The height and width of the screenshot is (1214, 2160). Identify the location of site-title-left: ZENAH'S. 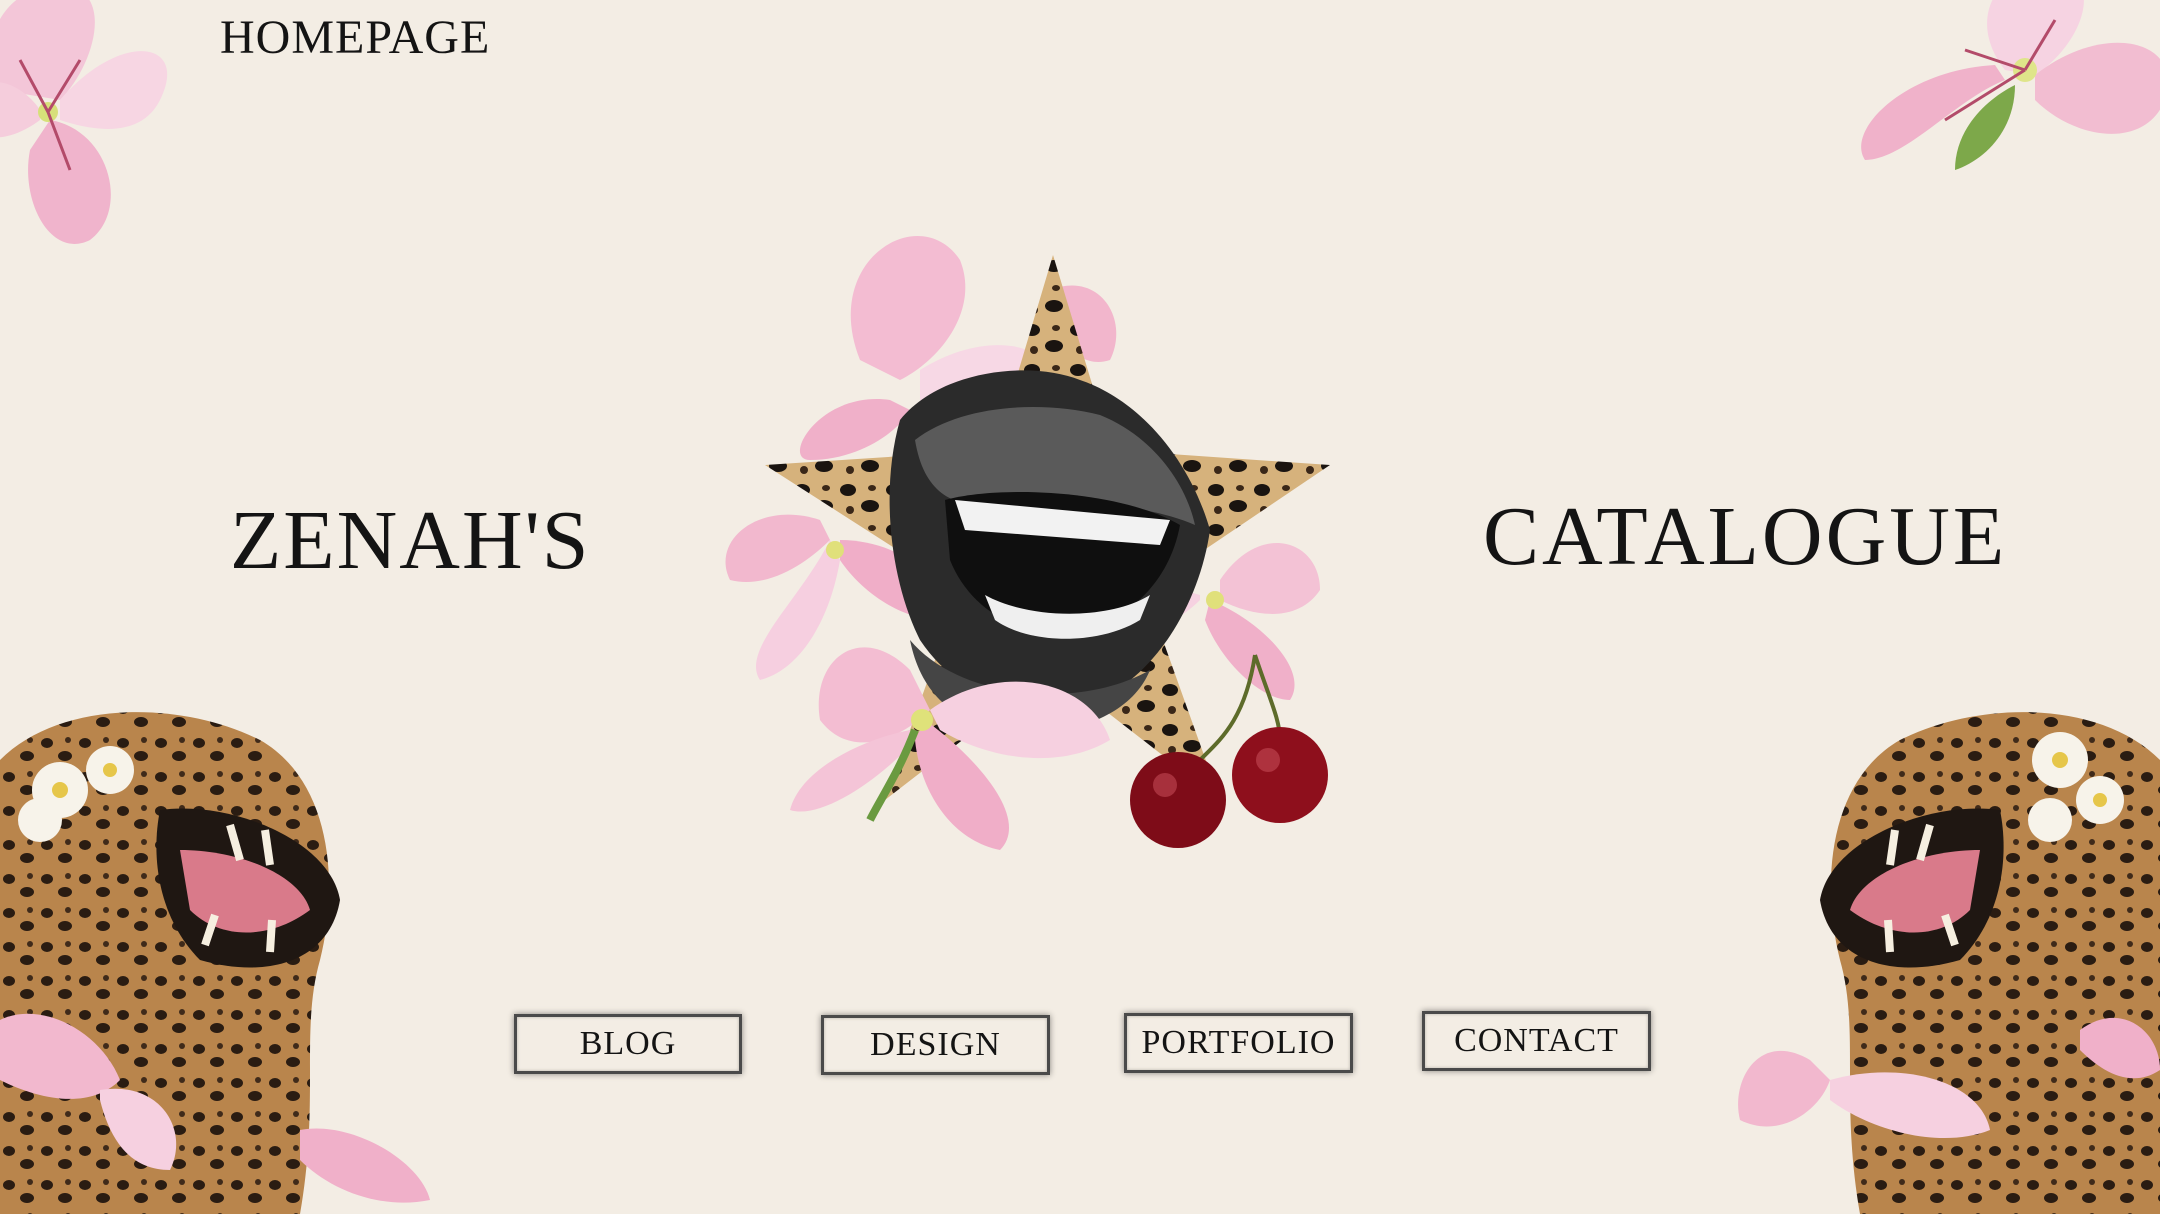
(410, 540).